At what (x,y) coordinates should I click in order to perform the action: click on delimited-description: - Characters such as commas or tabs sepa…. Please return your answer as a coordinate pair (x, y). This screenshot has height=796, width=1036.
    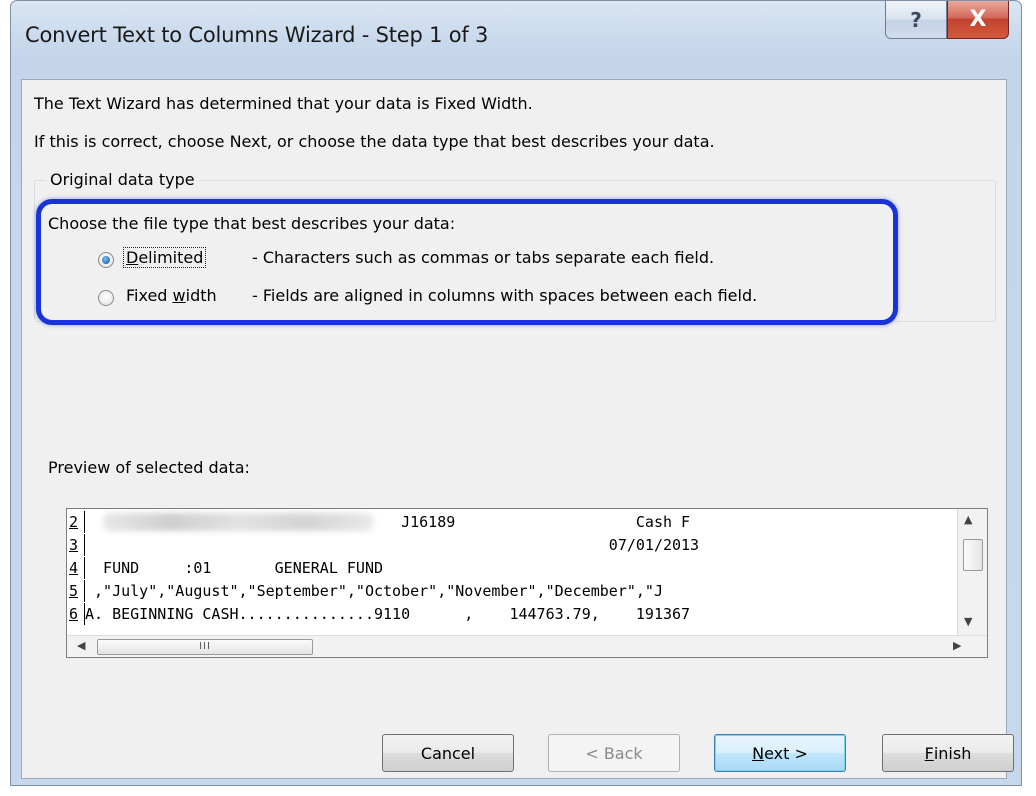
    Looking at the image, I should click on (483, 257).